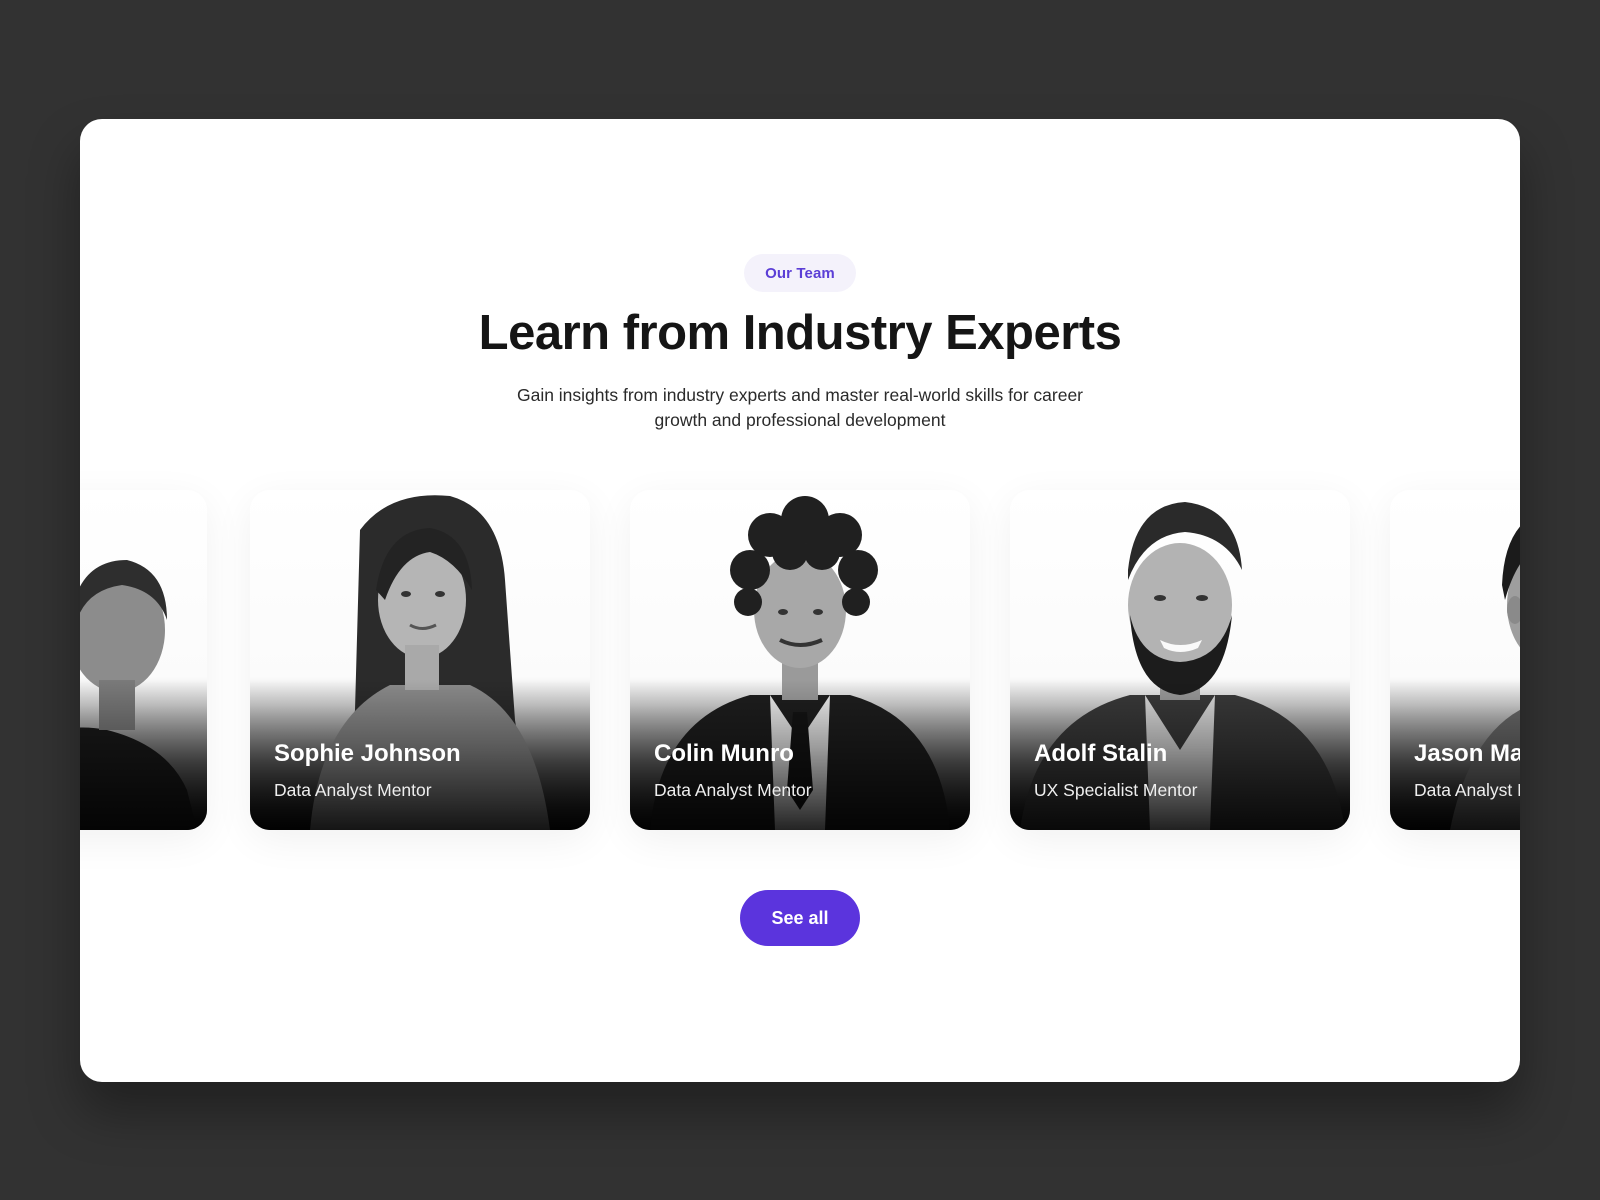 The image size is (1600, 1200). What do you see at coordinates (1467, 753) in the screenshot?
I see `mentor-name: Jason Ma` at bounding box center [1467, 753].